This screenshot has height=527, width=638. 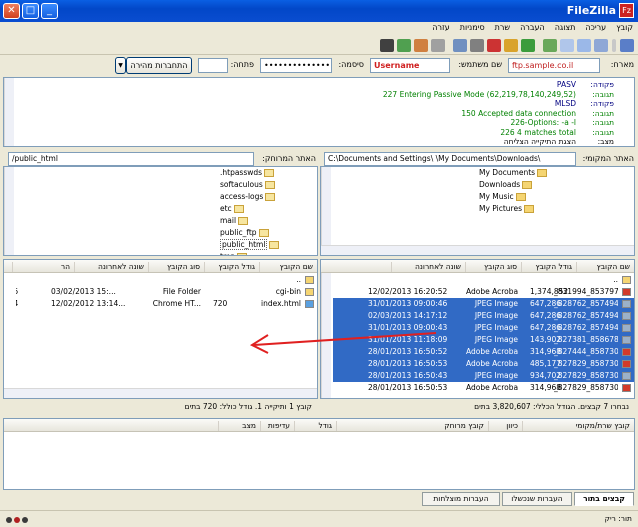 I want to click on file-modified: 02/03/2013 14:17:12, so click(x=408, y=315).